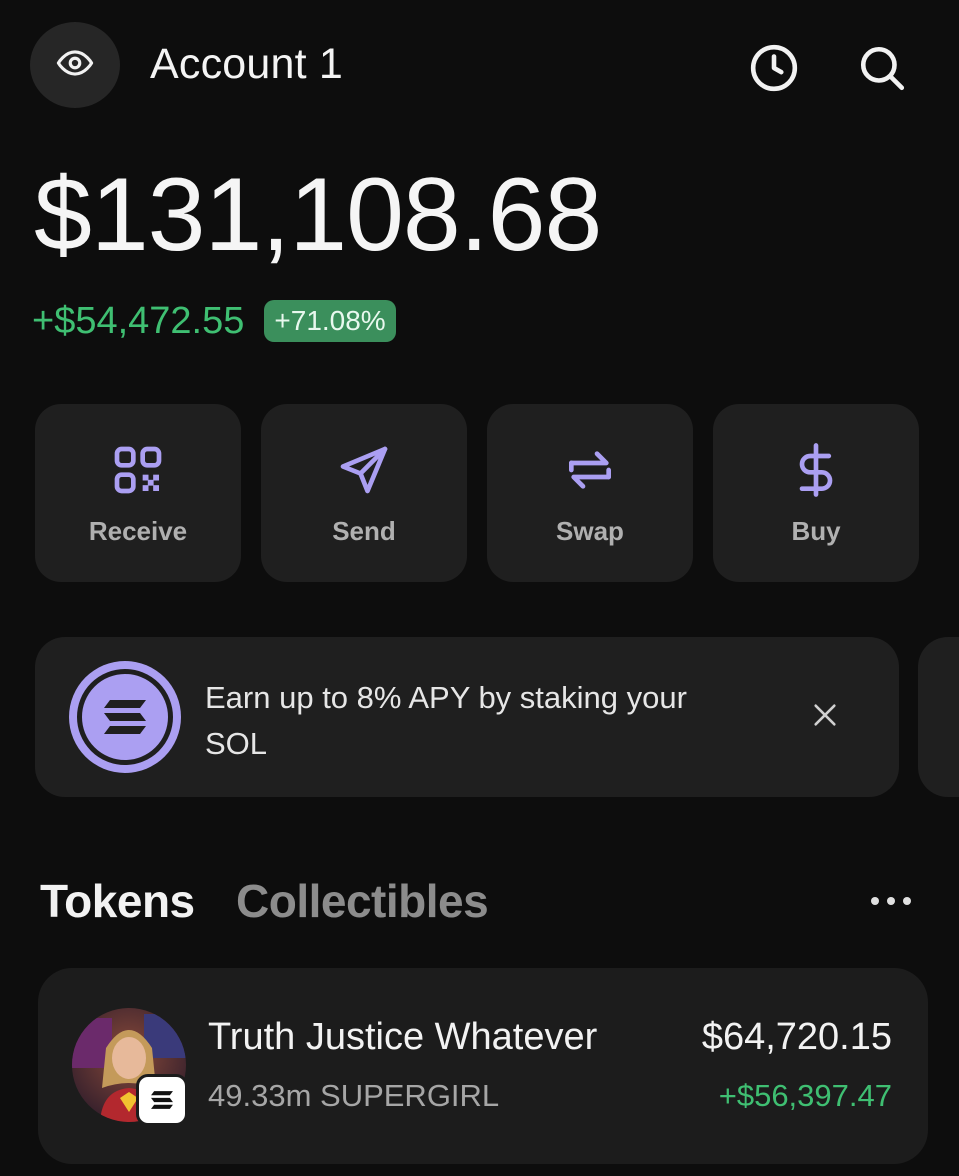 This screenshot has width=959, height=1176. I want to click on search-icon, so click(882, 70).